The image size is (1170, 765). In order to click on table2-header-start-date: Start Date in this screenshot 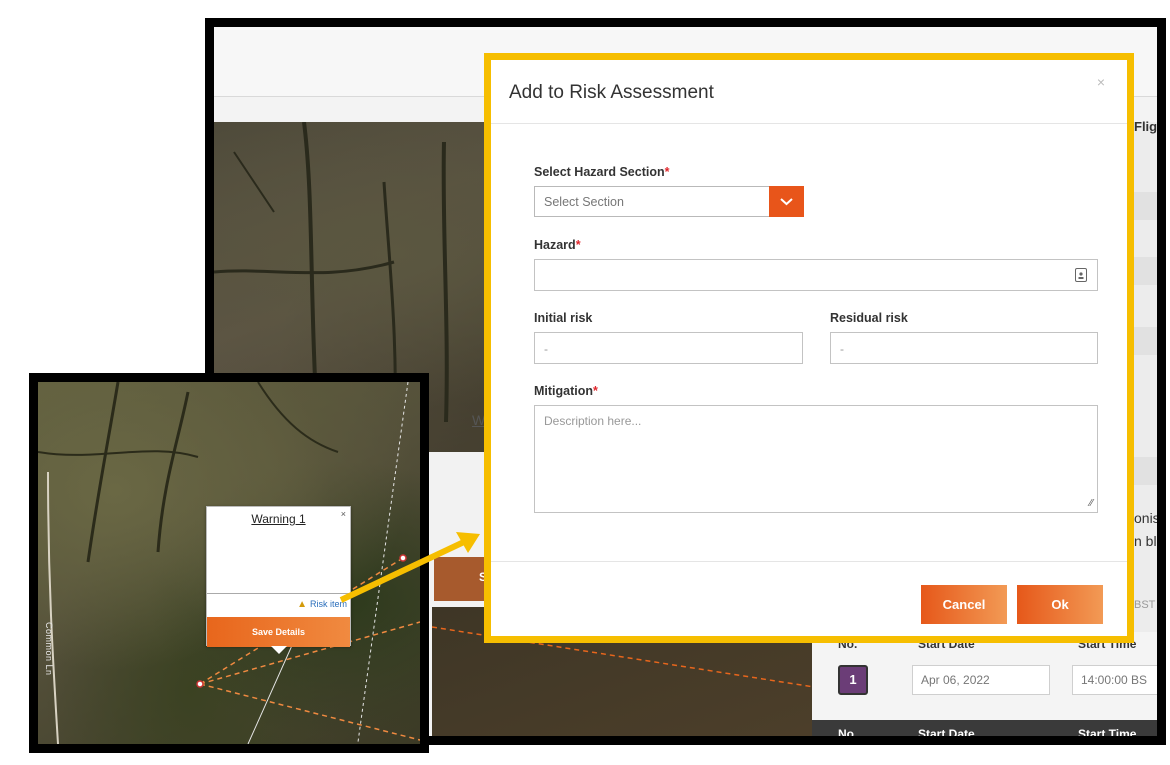, I will do `click(946, 734)`.